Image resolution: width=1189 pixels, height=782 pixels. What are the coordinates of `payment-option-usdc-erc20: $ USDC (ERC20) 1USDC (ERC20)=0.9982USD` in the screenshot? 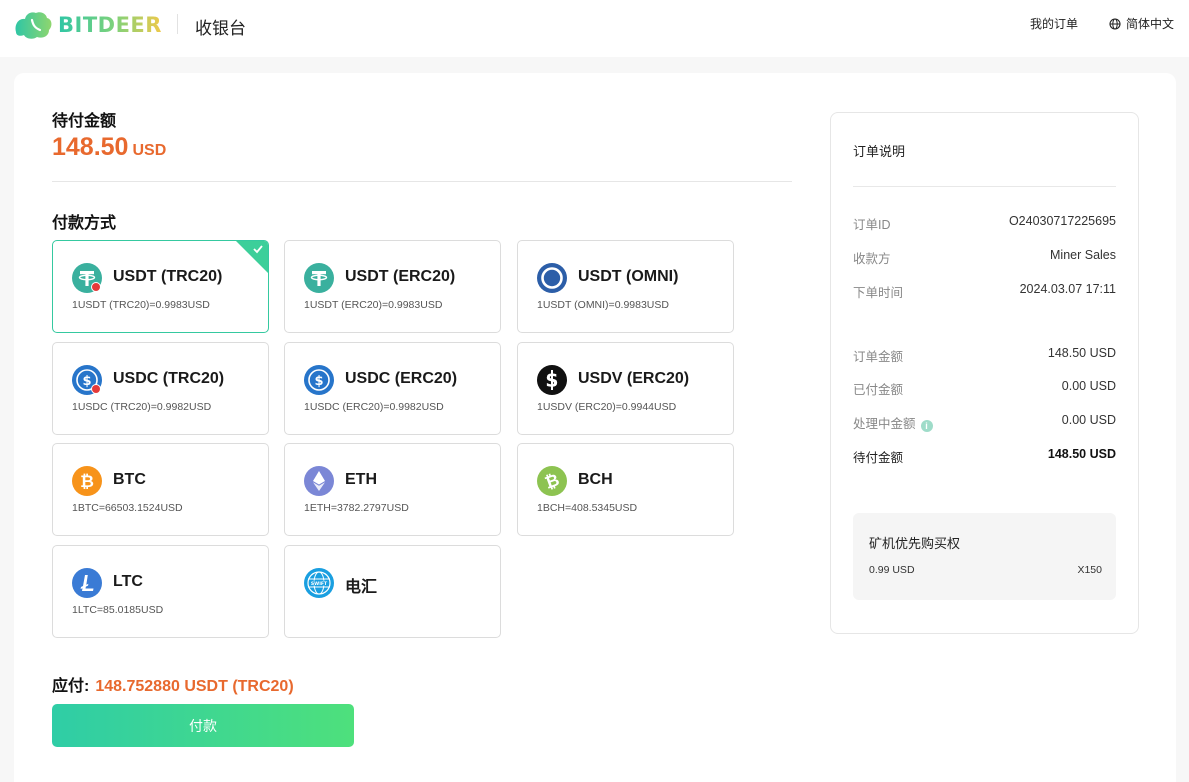 It's located at (392, 388).